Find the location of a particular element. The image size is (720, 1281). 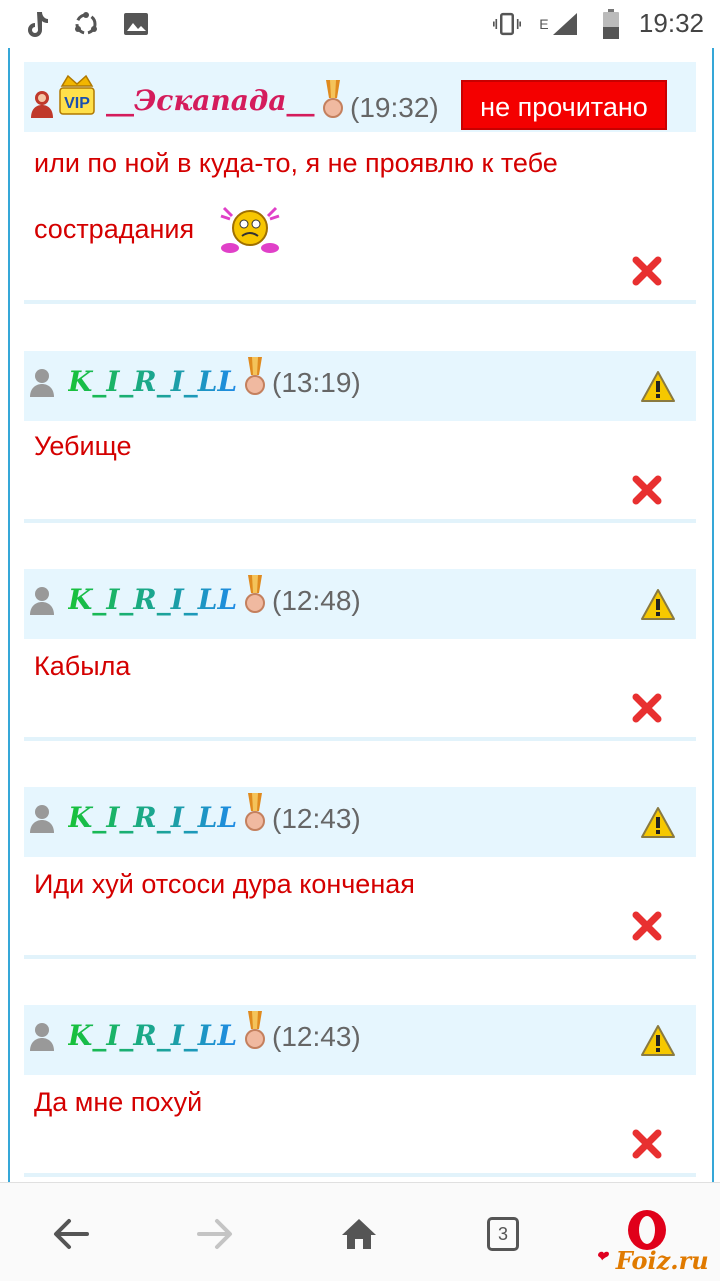

message-text-line-2: сострадания is located at coordinates (114, 229).